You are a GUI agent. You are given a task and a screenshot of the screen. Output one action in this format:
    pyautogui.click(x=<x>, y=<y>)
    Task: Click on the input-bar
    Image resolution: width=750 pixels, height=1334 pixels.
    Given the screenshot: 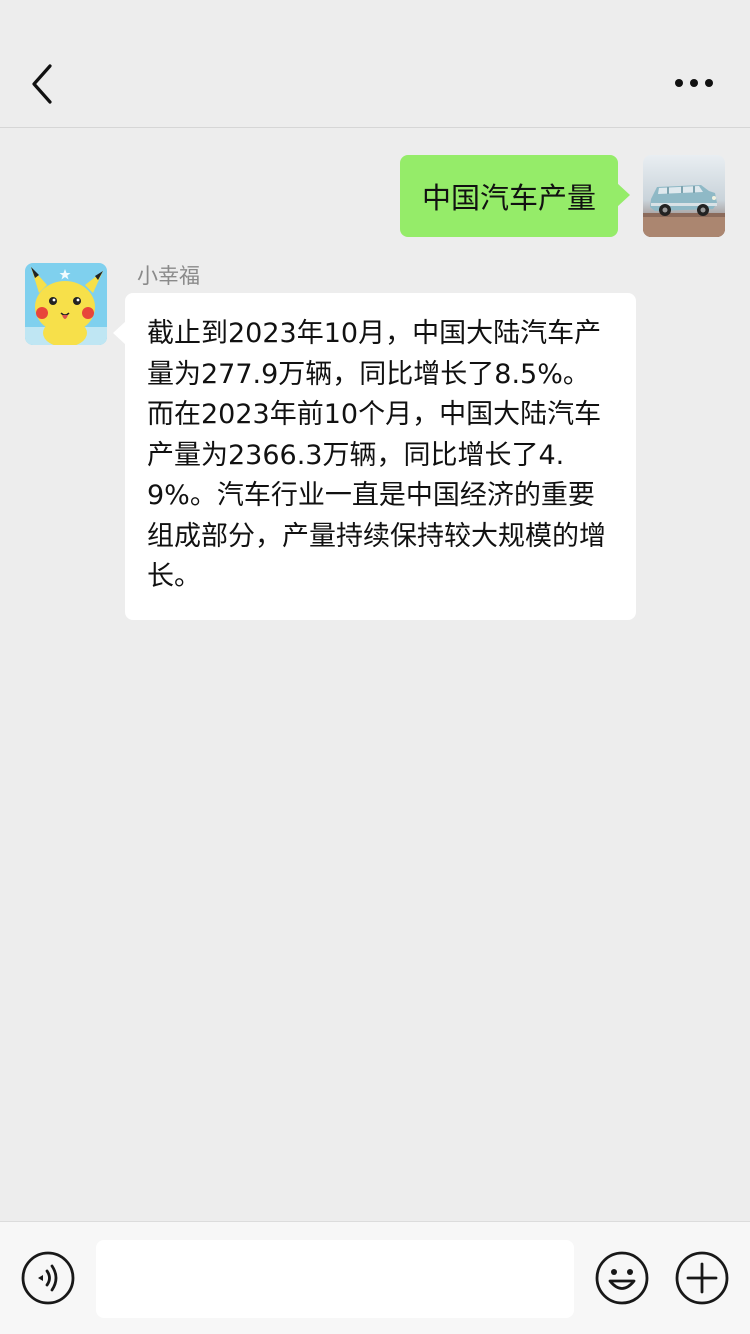 What is the action you would take?
    pyautogui.click(x=375, y=1277)
    